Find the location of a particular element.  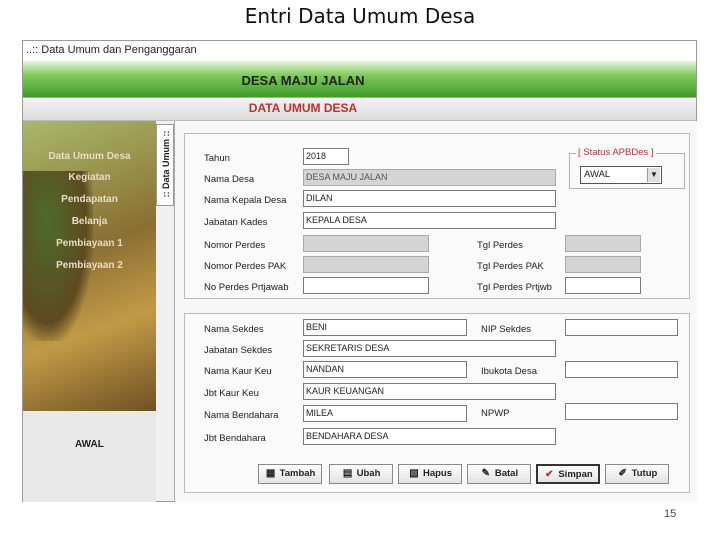

tgl-perdes-input is located at coordinates (603, 243).